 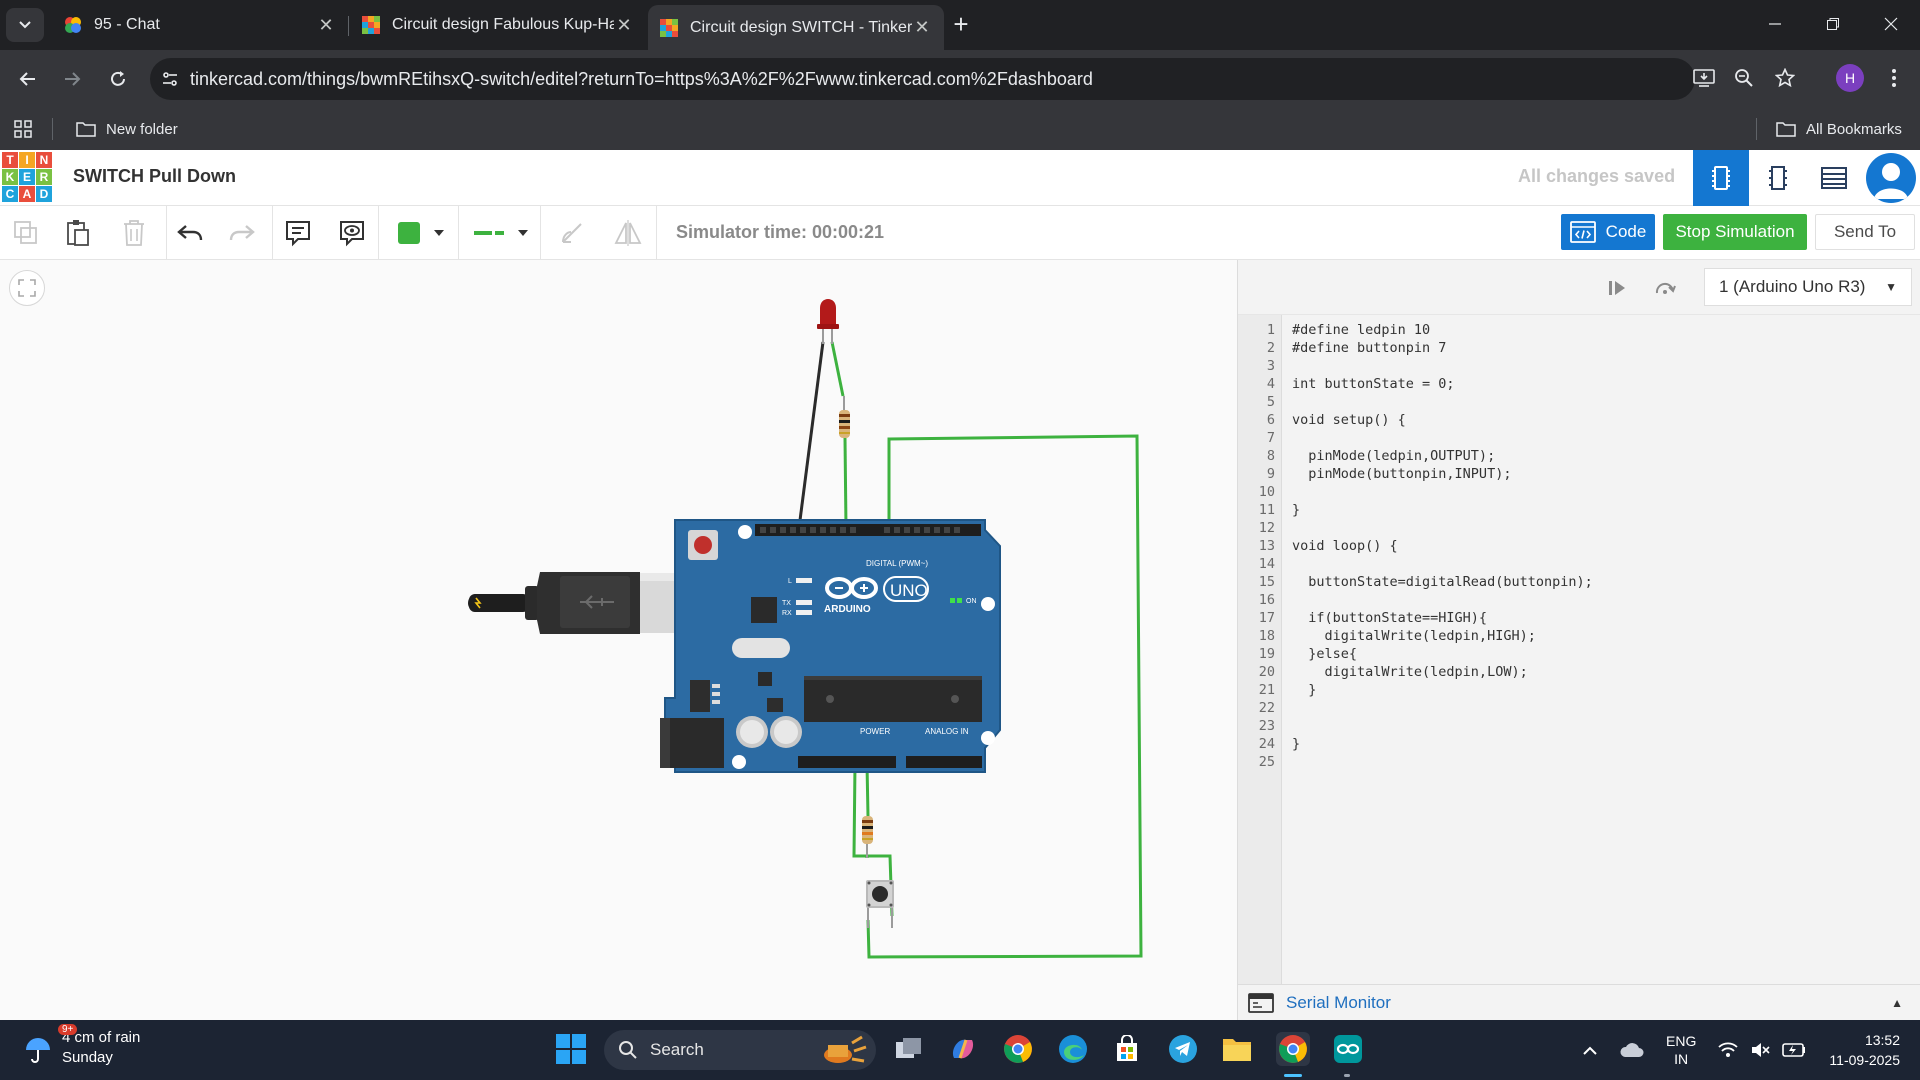 What do you see at coordinates (28, 79) in the screenshot?
I see `back-button` at bounding box center [28, 79].